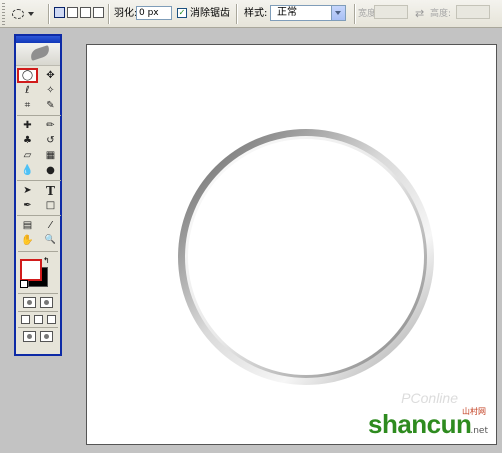 The height and width of the screenshot is (453, 502). Describe the element at coordinates (38, 302) in the screenshot. I see `quick-mask-buttons` at that location.